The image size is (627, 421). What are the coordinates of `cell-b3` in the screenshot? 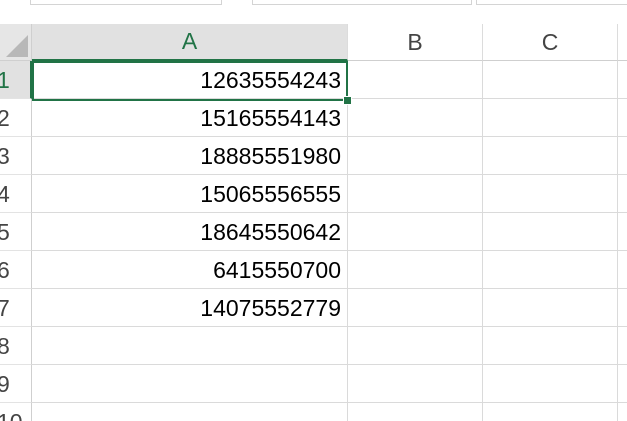 It's located at (415, 156).